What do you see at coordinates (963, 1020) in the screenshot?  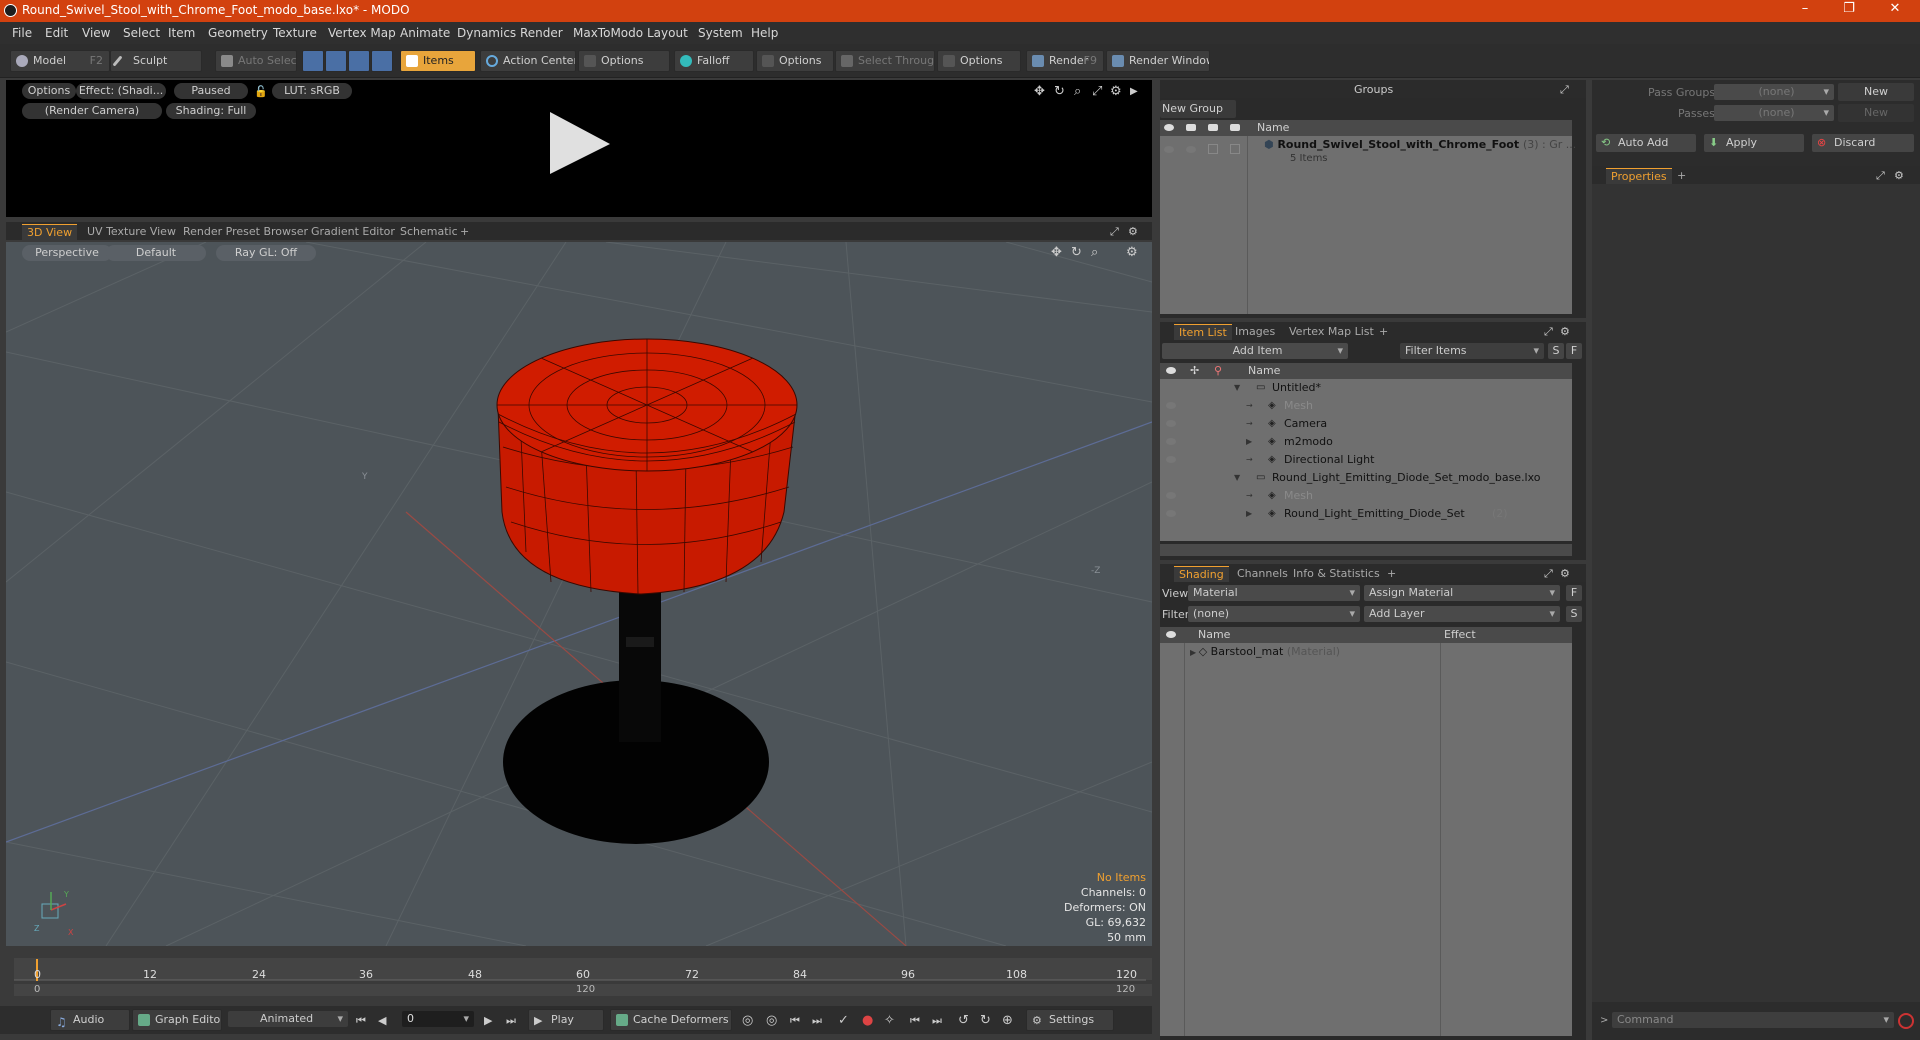 I see `loop-icon: ↺` at bounding box center [963, 1020].